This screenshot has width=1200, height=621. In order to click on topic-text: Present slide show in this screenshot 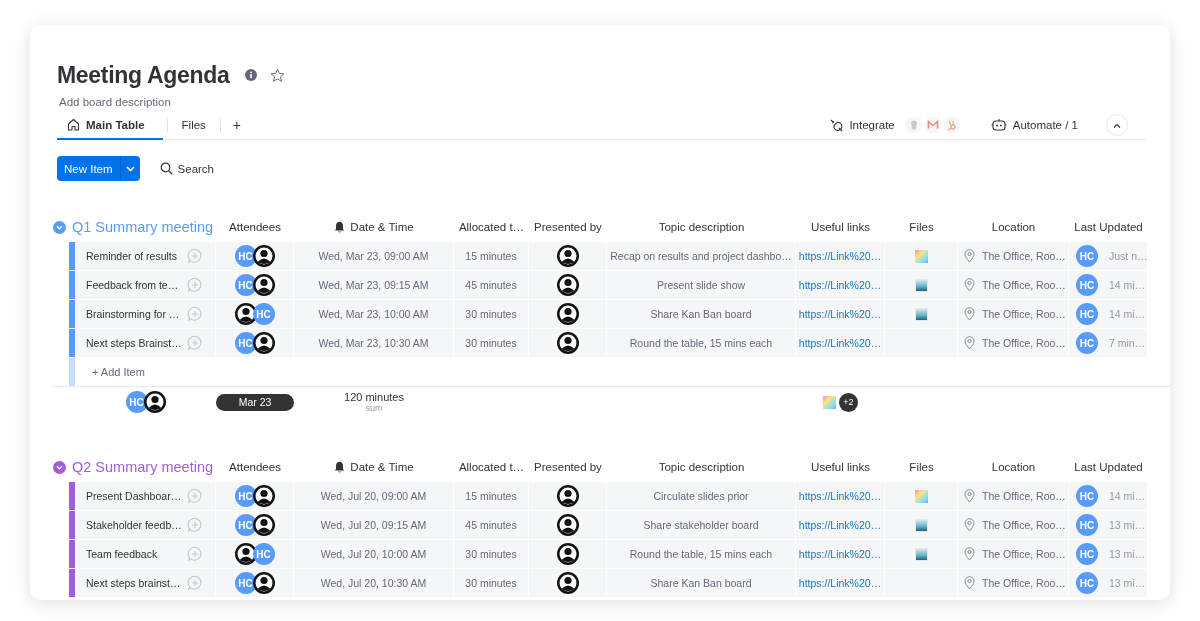, I will do `click(701, 285)`.